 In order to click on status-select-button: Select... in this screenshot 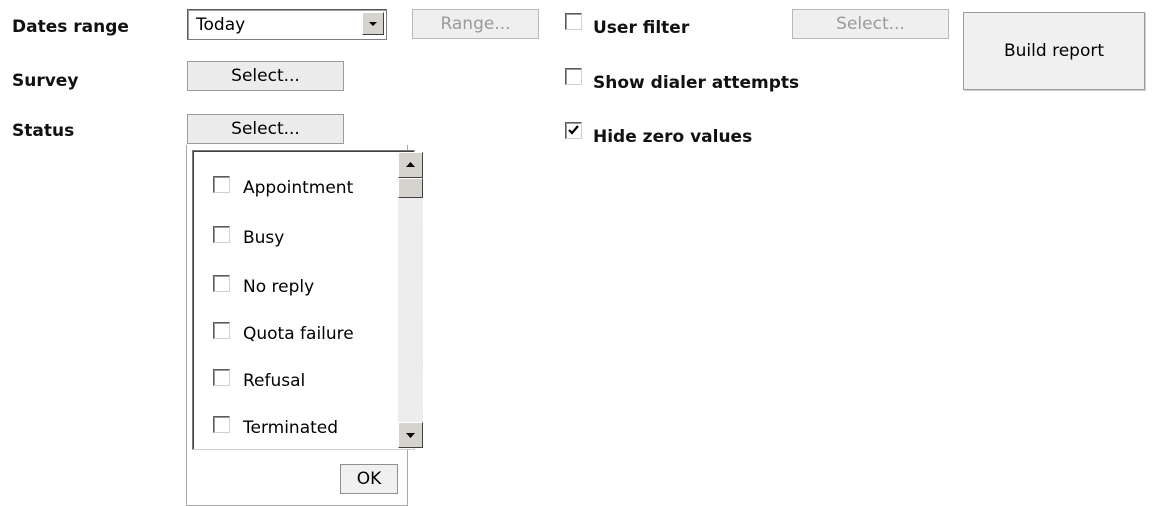, I will do `click(265, 129)`.